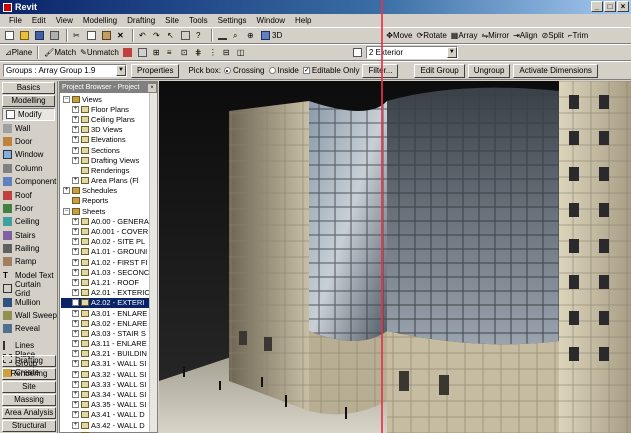 The height and width of the screenshot is (433, 631). Describe the element at coordinates (411, 52) in the screenshot. I see `view-combo: 2 Exterior ▼` at that location.